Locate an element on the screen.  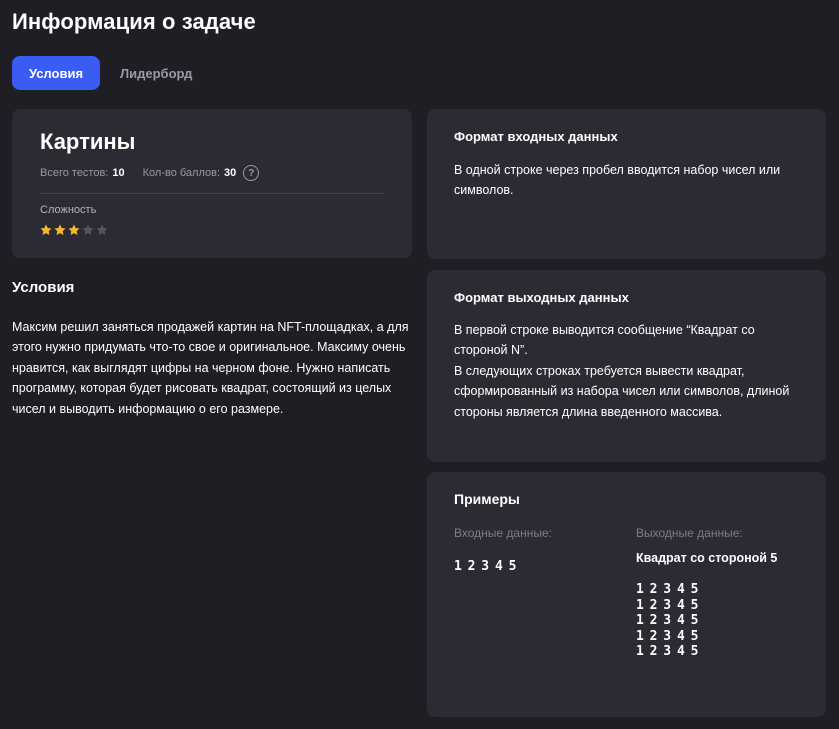
task-stats: Всего тестов: 10 Кол-во баллов: 30 ? is located at coordinates (150, 173).